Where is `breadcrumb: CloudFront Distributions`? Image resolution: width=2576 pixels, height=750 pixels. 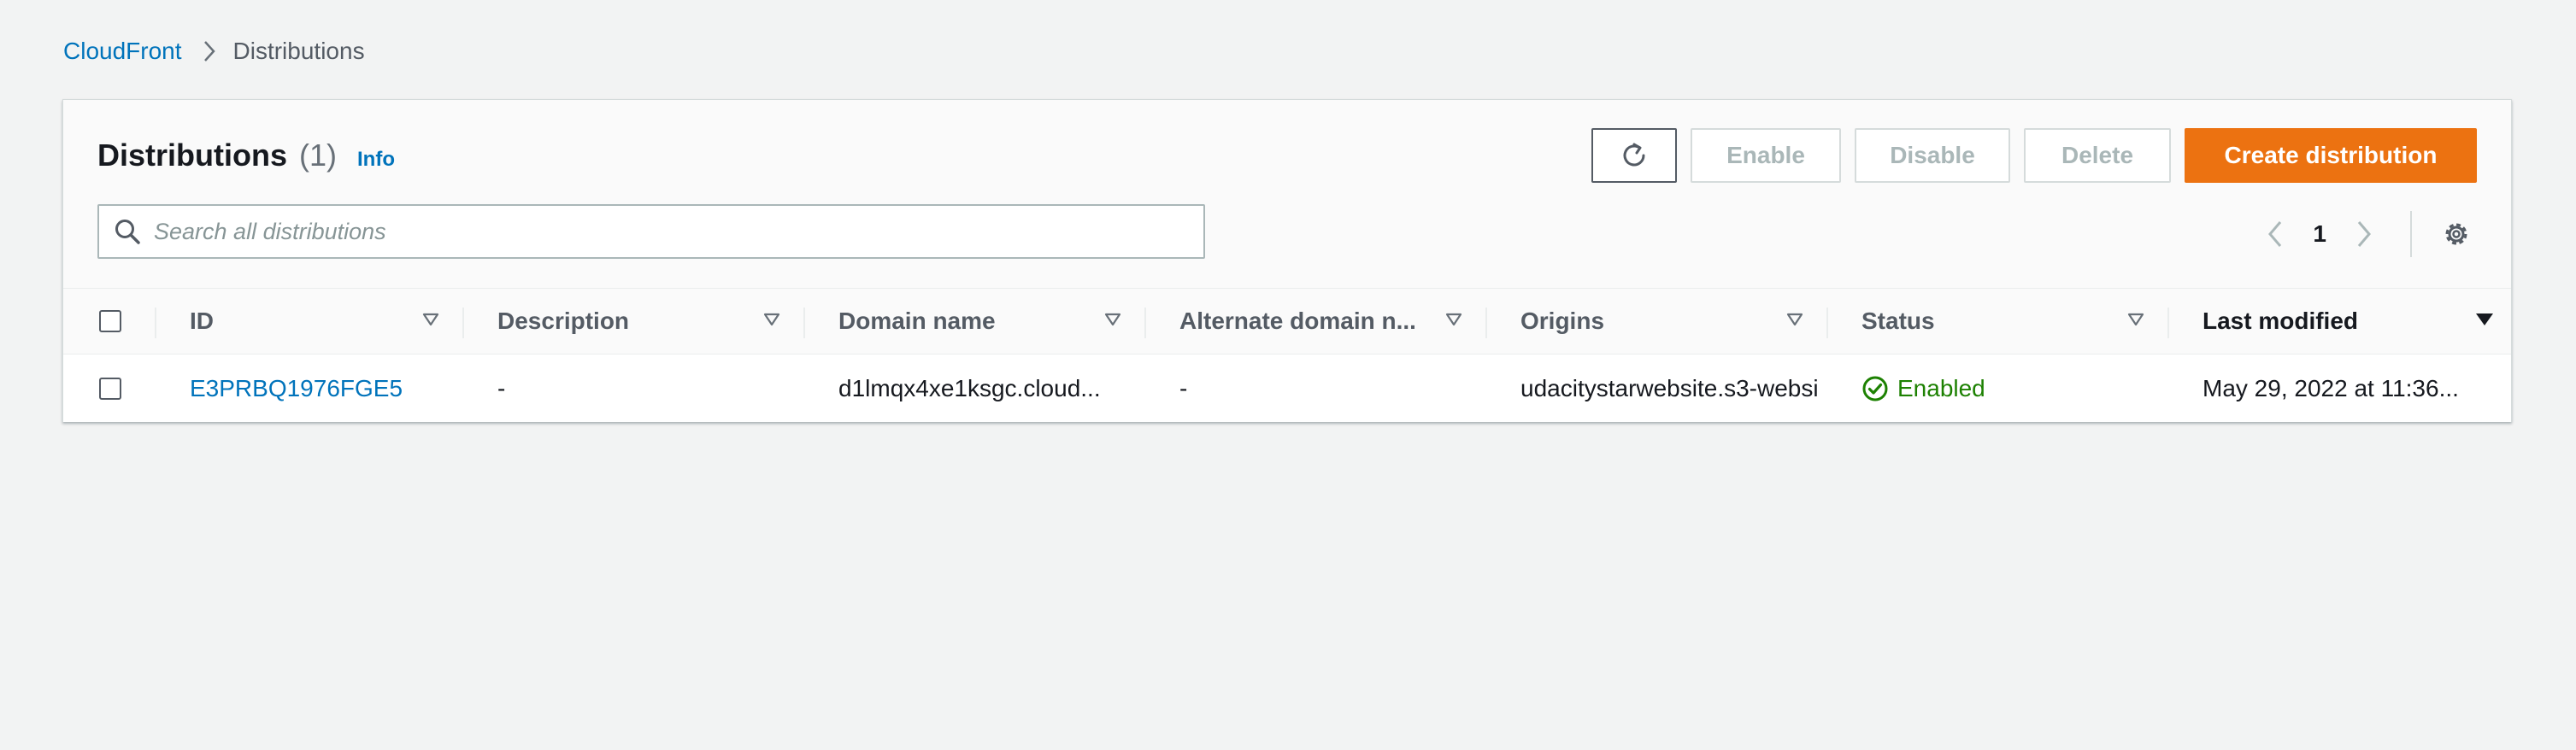 breadcrumb: CloudFront Distributions is located at coordinates (214, 52).